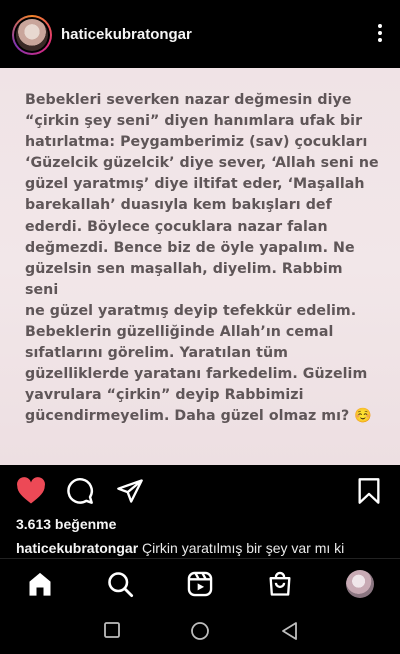  I want to click on bookmark-icon, so click(369, 491).